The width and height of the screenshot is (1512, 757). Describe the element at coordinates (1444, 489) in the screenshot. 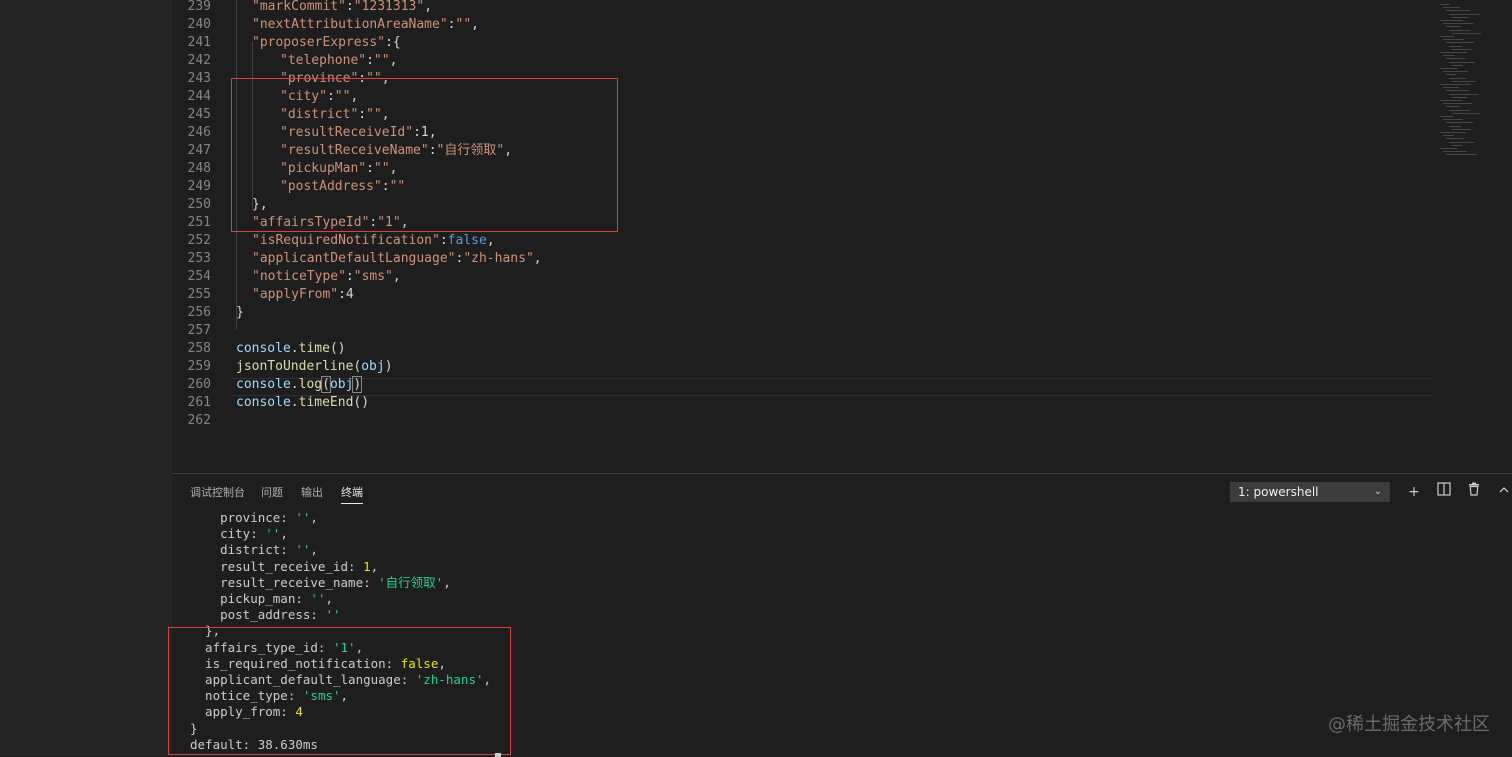

I see `split-icon` at that location.